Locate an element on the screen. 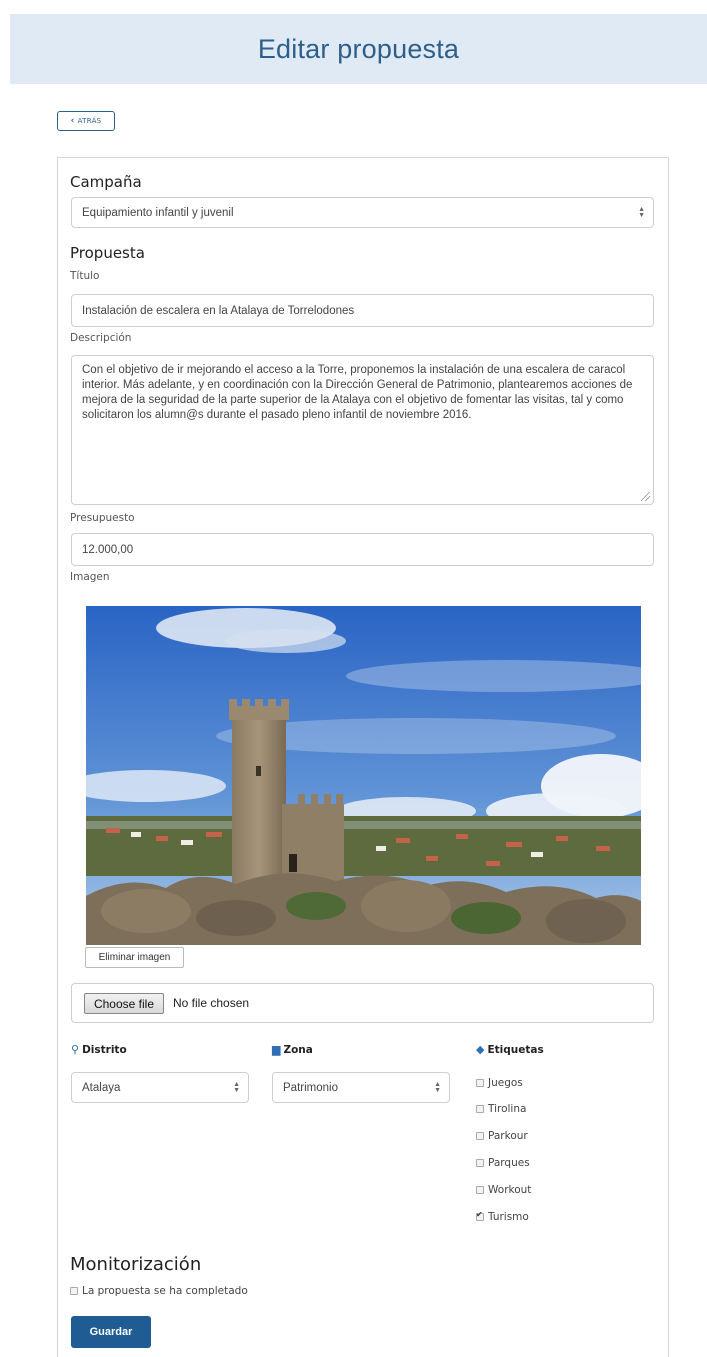 The width and height of the screenshot is (707, 1357). tag-option-label: Juegos is located at coordinates (505, 1083).